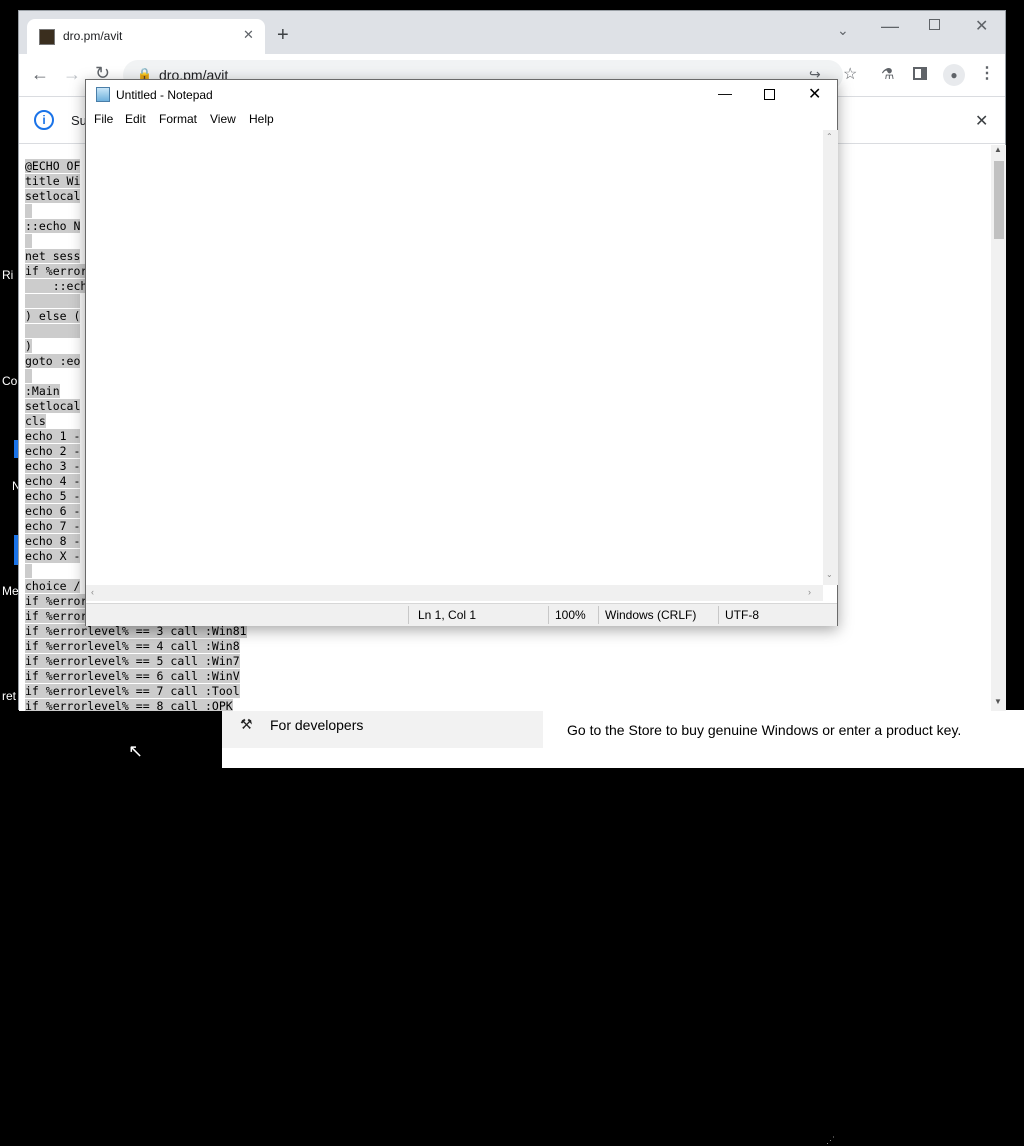  What do you see at coordinates (954, 75) in the screenshot?
I see `profile-avatar-icon: ●` at bounding box center [954, 75].